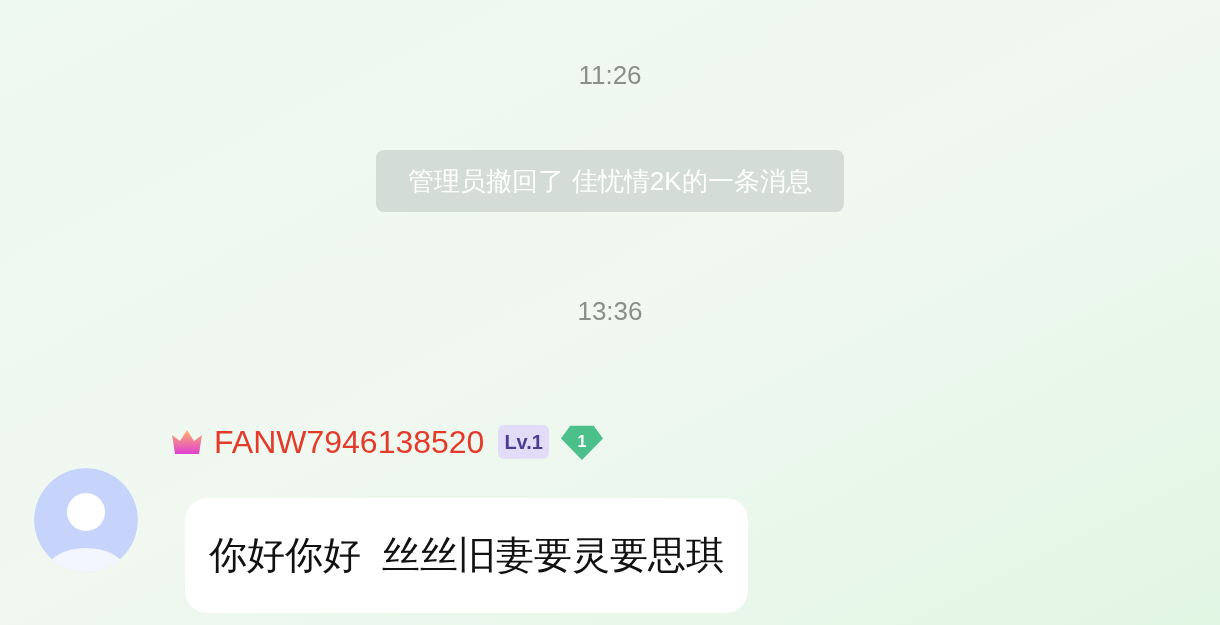 The image size is (1220, 625). I want to click on rank-badge: 1, so click(581, 442).